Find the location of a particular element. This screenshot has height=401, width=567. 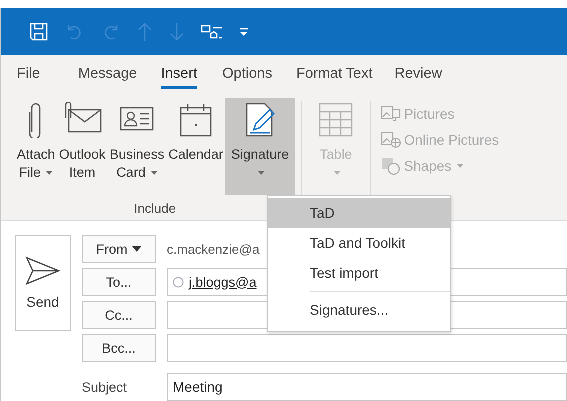

group-label: Include is located at coordinates (155, 209).